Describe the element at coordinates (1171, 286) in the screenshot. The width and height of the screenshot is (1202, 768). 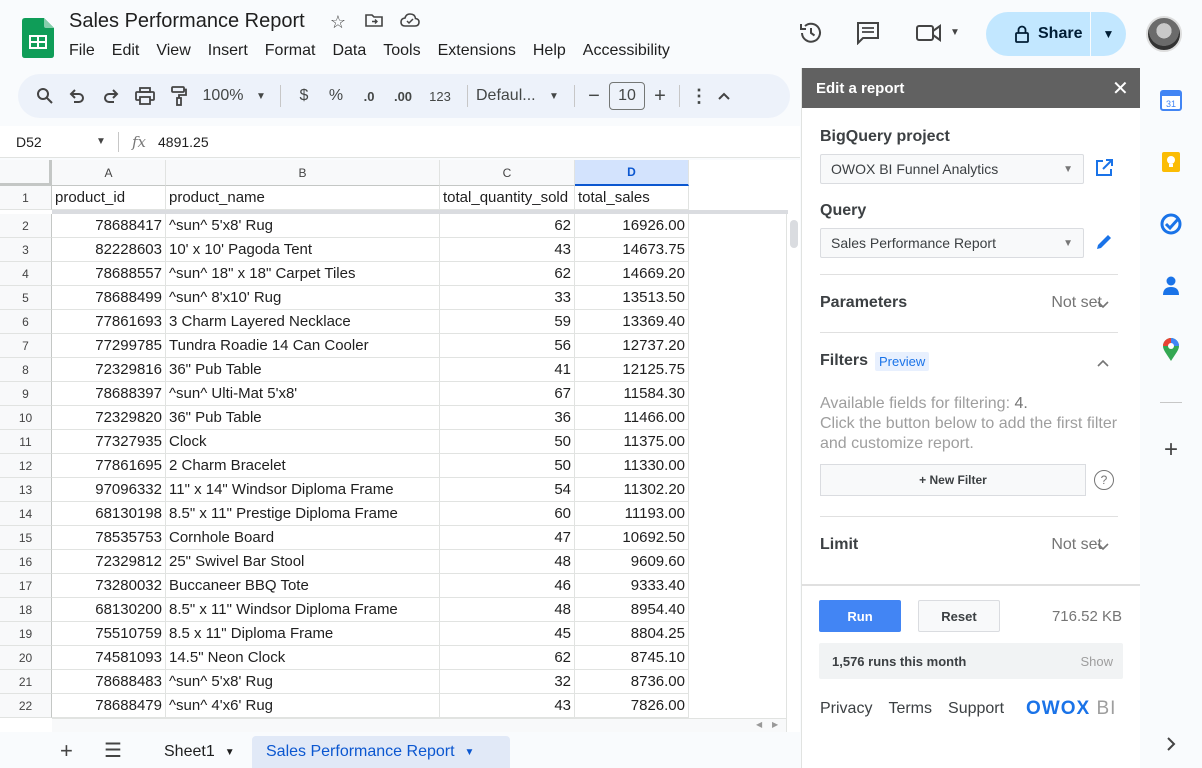
I see `contacts-icon` at that location.